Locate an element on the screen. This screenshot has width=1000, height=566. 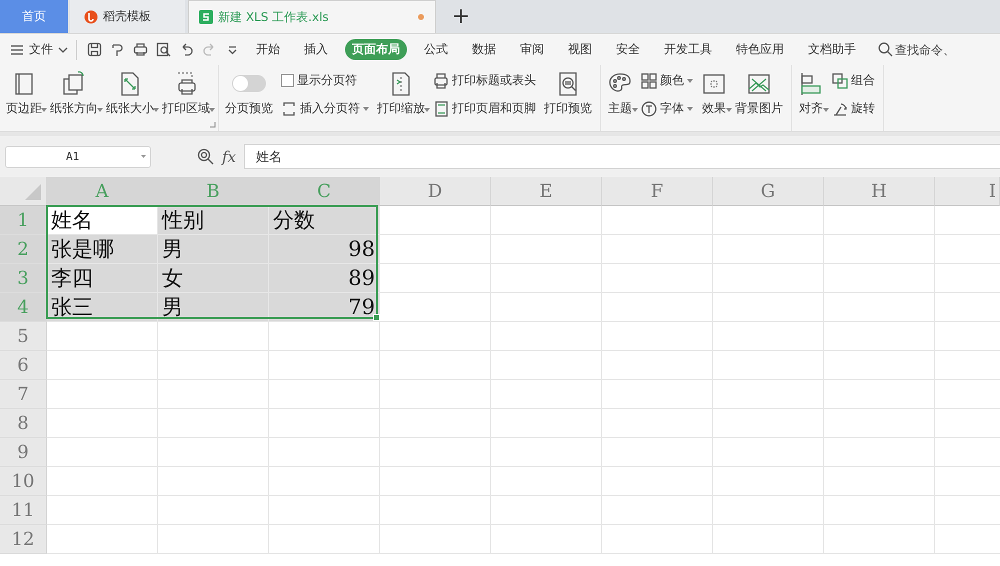
ribbon-button: 字体 is located at coordinates (667, 108).